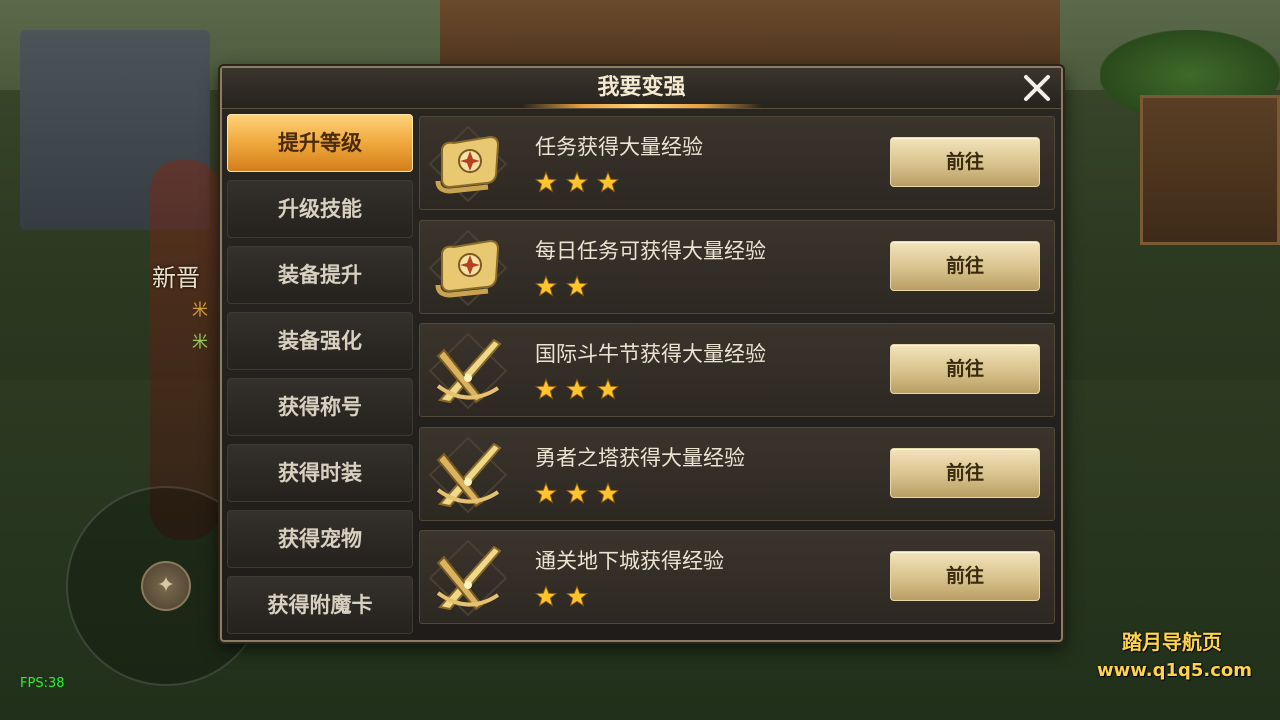  What do you see at coordinates (320, 209) in the screenshot?
I see `tab-1: 升级技能` at bounding box center [320, 209].